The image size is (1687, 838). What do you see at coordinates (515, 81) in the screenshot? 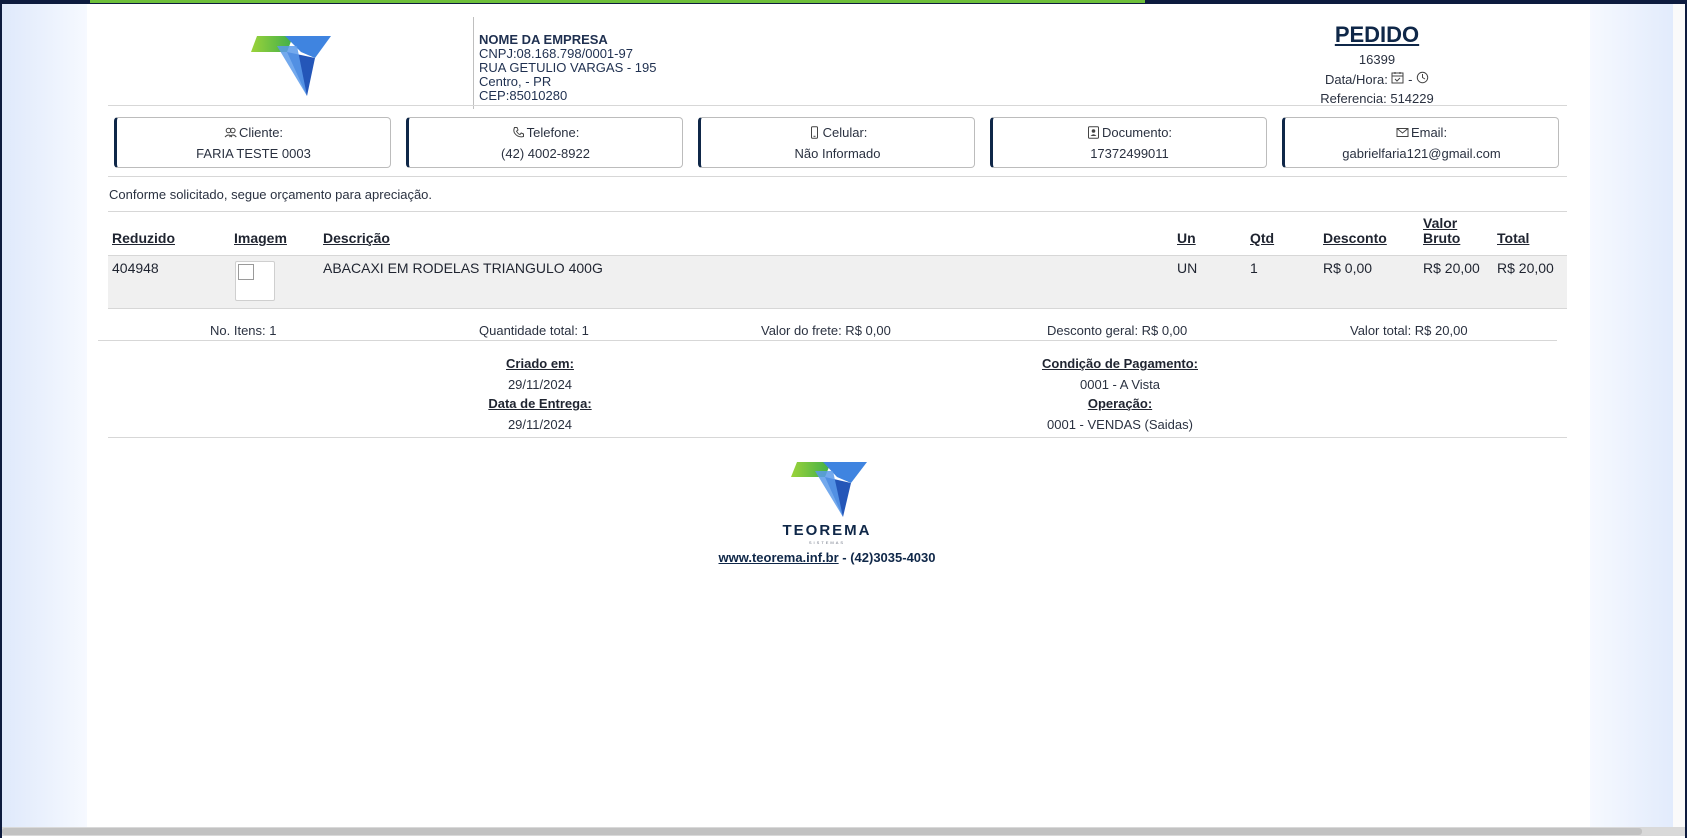
I see `company-city: Centro, - PR` at bounding box center [515, 81].